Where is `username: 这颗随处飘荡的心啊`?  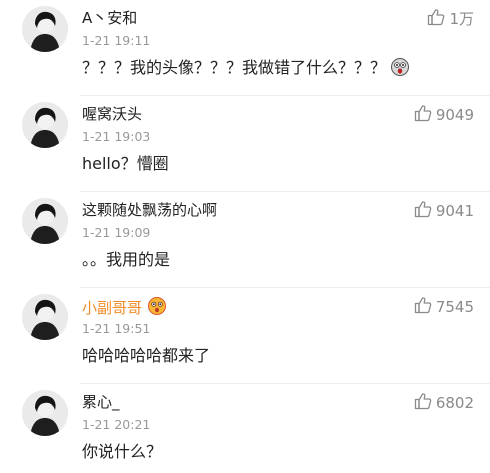 username: 这颗随处飘荡的心啊 is located at coordinates (149, 210).